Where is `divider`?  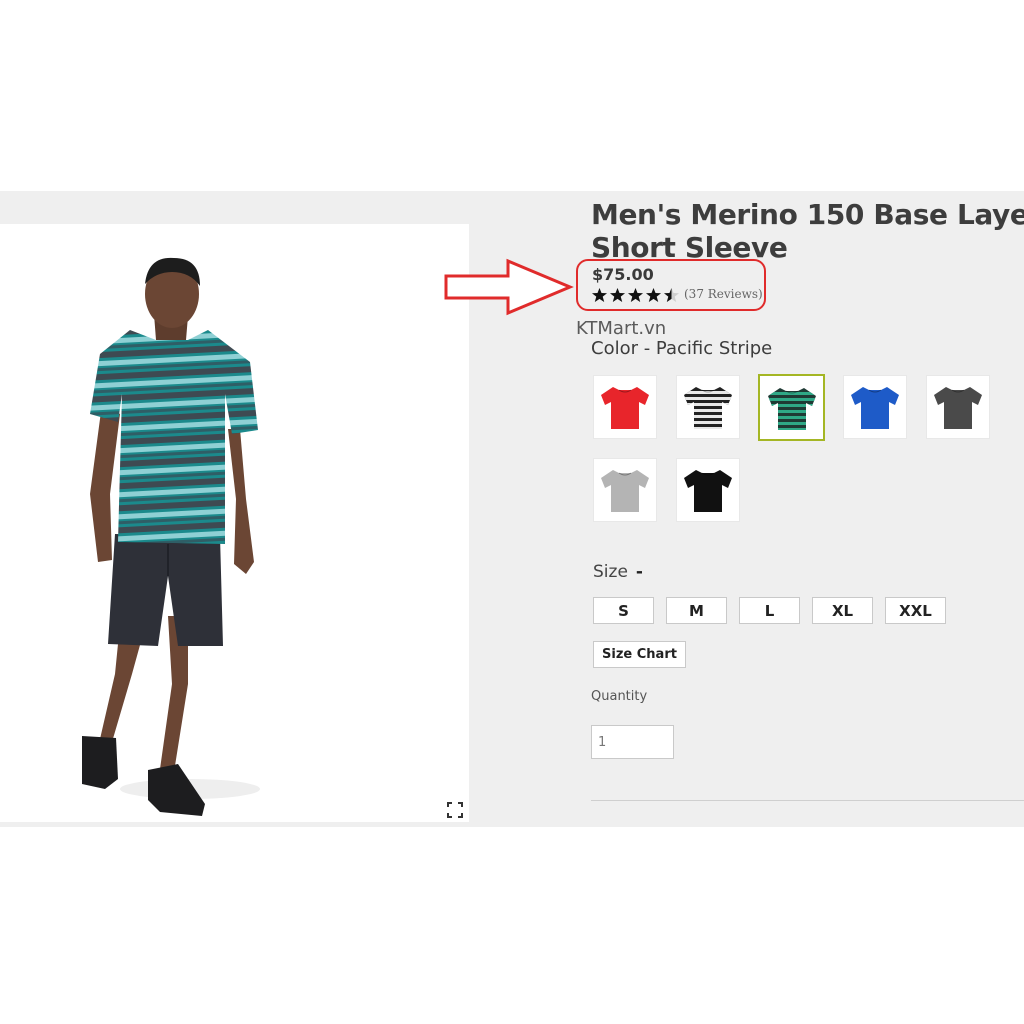
divider is located at coordinates (807, 800).